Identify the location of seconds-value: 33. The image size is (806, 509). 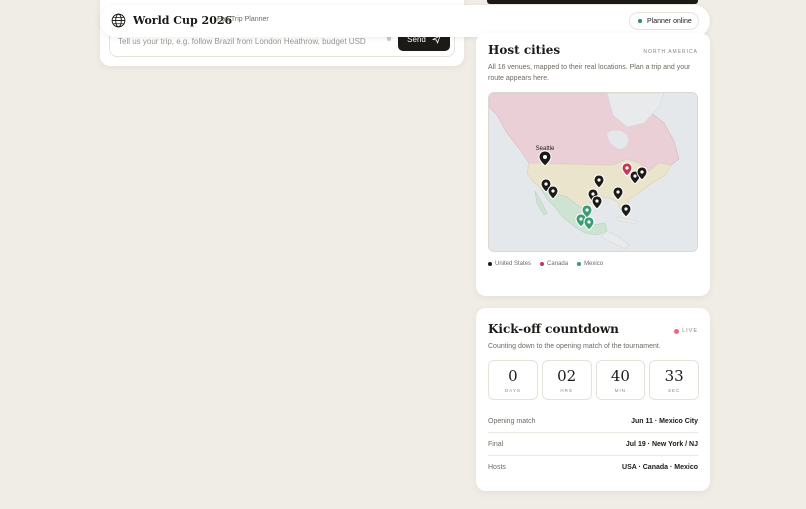
(674, 375).